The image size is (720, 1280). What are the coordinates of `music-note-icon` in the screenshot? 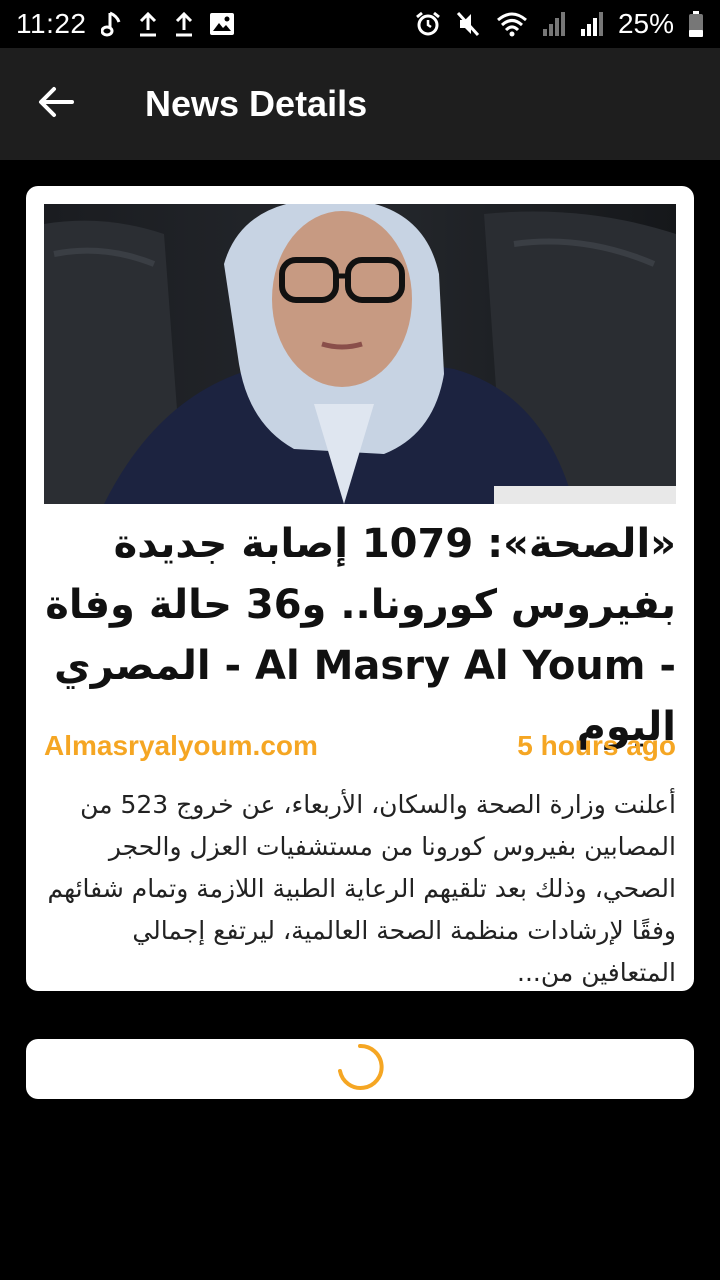 It's located at (111, 24).